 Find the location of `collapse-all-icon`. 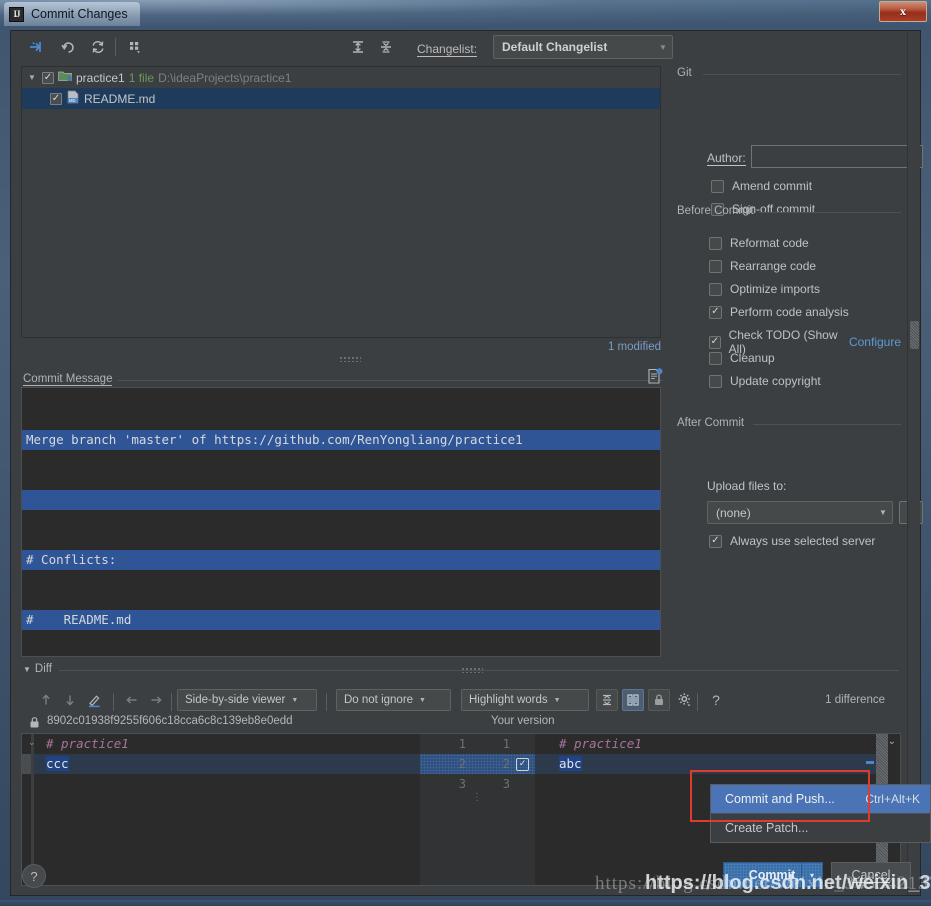

collapse-all-icon is located at coordinates (386, 47).